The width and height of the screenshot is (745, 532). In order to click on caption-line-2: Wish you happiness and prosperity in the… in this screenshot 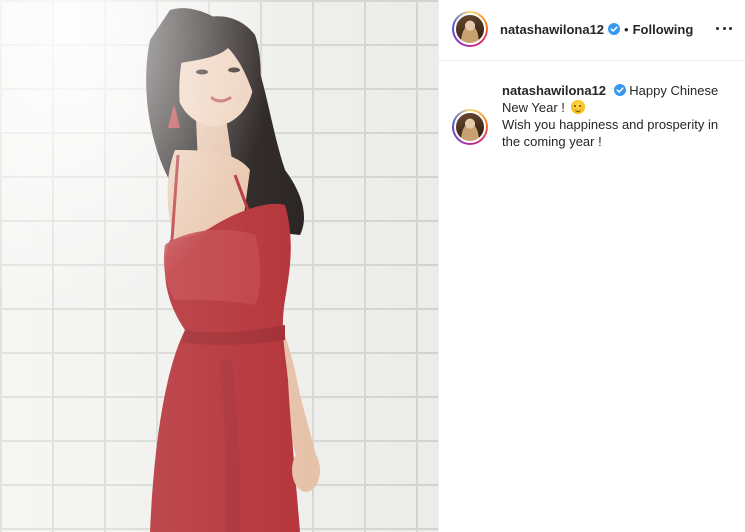, I will do `click(610, 133)`.